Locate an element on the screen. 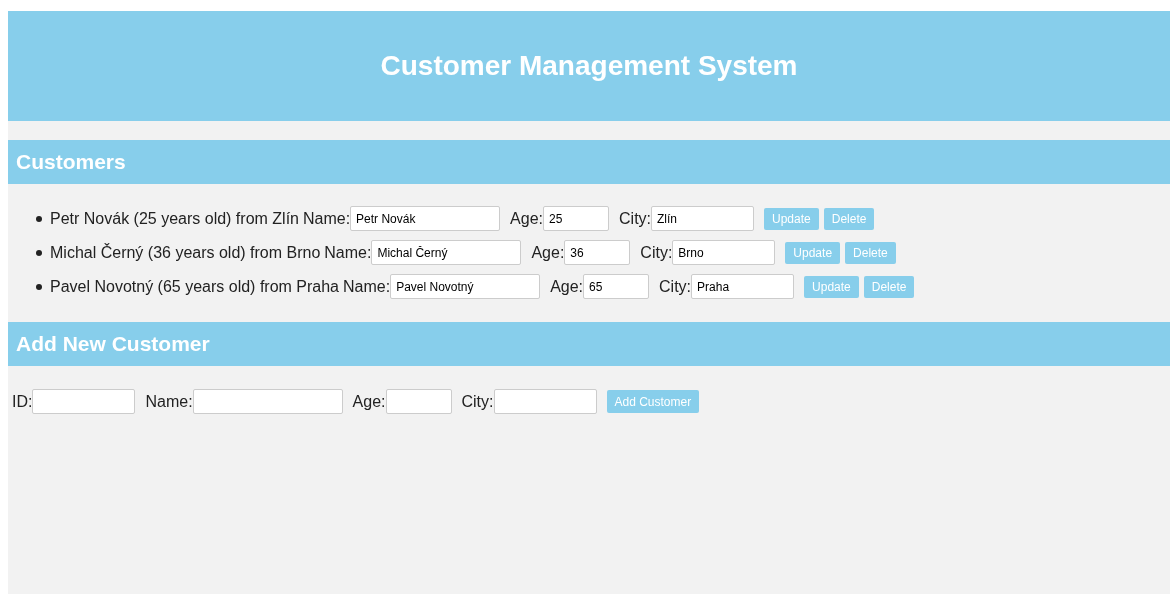 This screenshot has width=1170, height=594. input-field: Michal Černý is located at coordinates (446, 252).